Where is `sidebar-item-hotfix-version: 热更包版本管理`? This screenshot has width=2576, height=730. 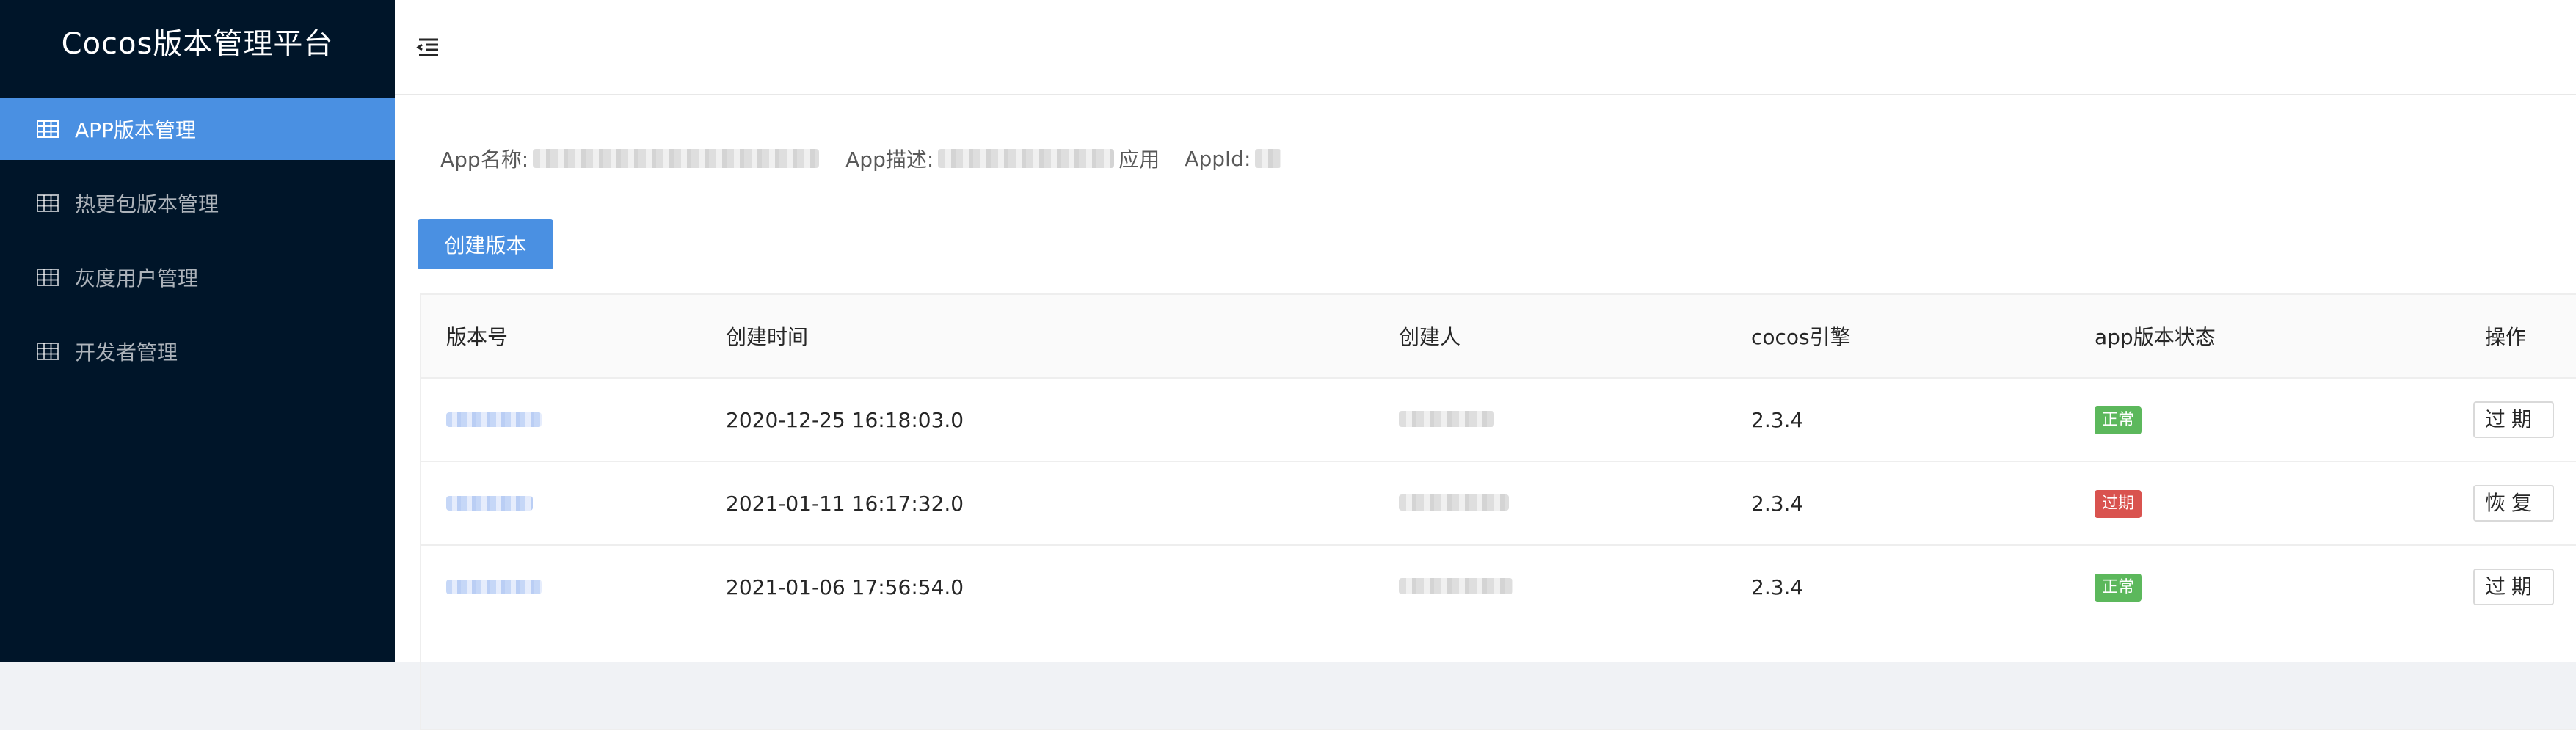
sidebar-item-hotfix-version: 热更包版本管理 is located at coordinates (197, 203).